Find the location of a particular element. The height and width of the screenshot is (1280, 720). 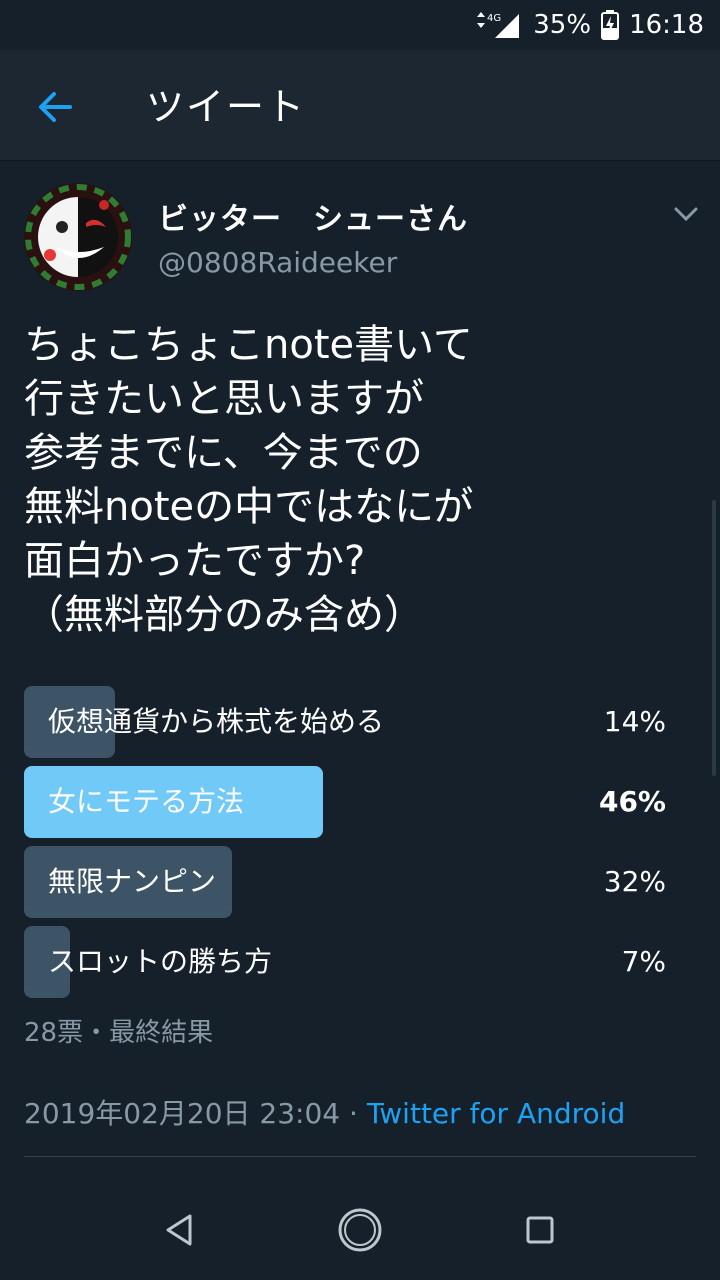

poll-option-percent: 7% is located at coordinates (643, 961).